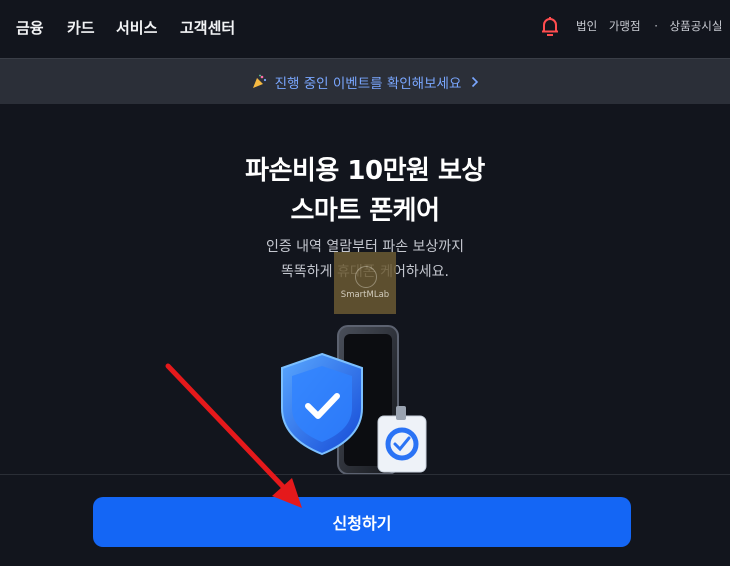  Describe the element at coordinates (653, 26) in the screenshot. I see `utility-links: 법인 가맹점 · 상품공시실 금융` at that location.